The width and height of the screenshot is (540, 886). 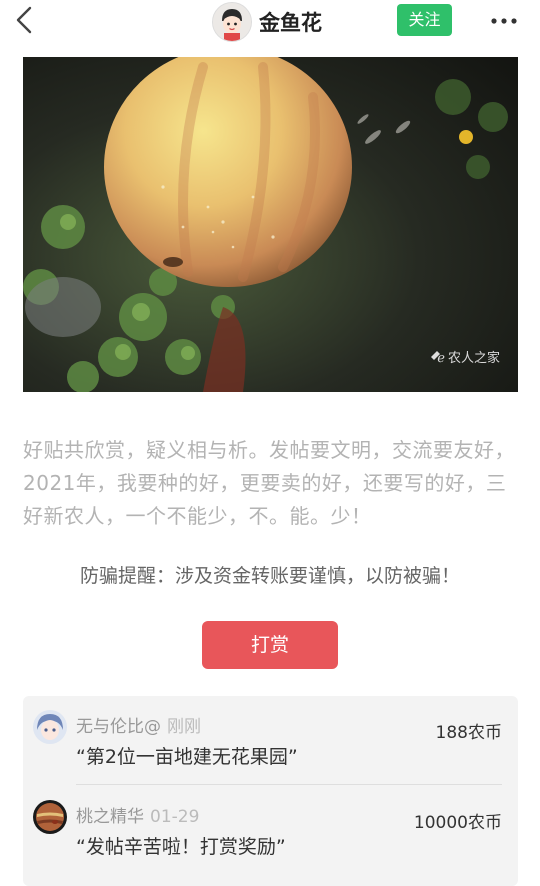 What do you see at coordinates (270, 736) in the screenshot?
I see `list-item: 无与伦比@ 刚刚 188农币 “第2位一亩地建无花果园”` at bounding box center [270, 736].